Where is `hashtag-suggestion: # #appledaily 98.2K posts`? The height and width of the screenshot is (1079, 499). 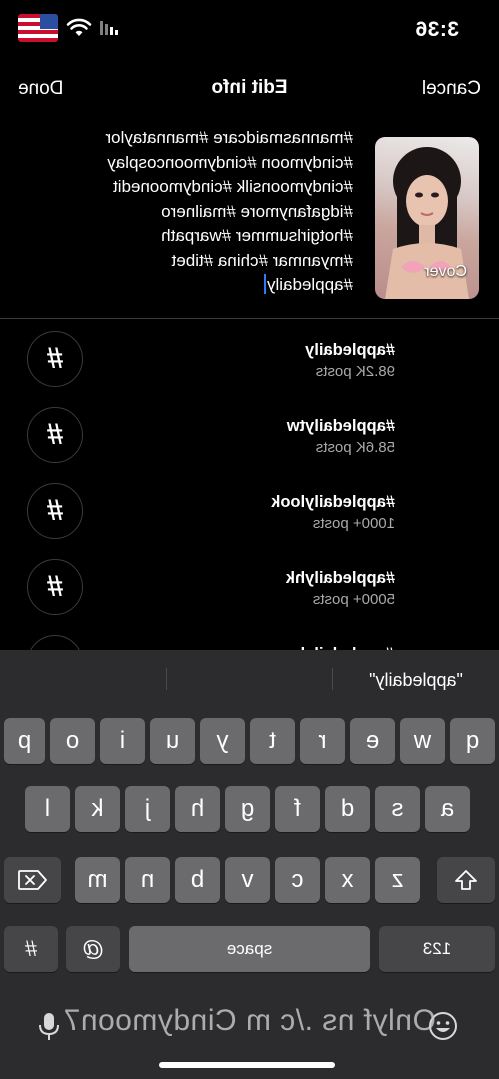 hashtag-suggestion: # #appledaily 98.2K posts is located at coordinates (249, 361).